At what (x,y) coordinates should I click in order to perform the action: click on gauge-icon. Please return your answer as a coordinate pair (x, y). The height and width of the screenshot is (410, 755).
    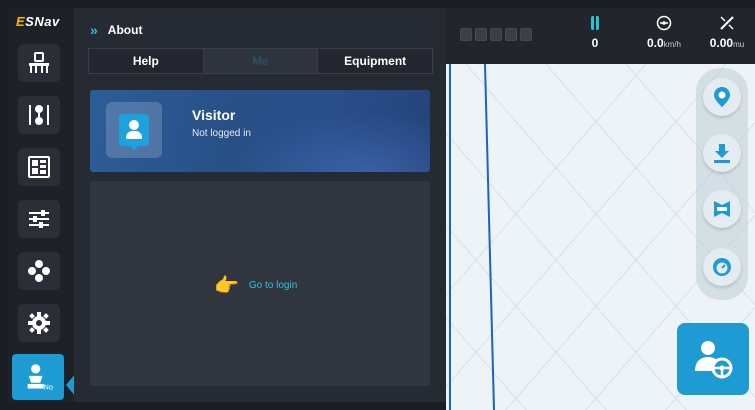
    Looking at the image, I should click on (722, 267).